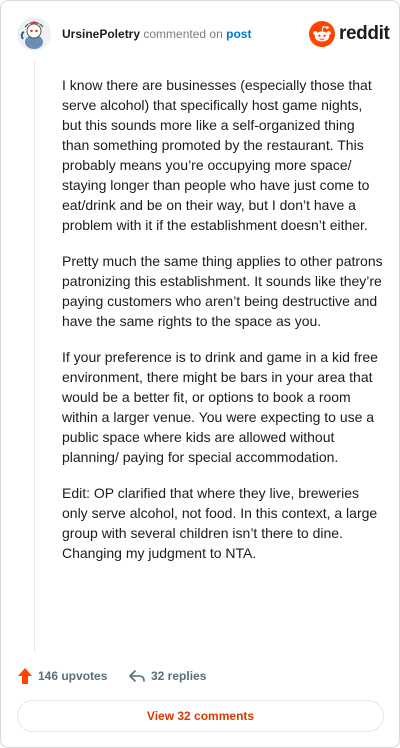 This screenshot has height=748, width=400. What do you see at coordinates (179, 676) in the screenshot?
I see `reply-count: 32 replies` at bounding box center [179, 676].